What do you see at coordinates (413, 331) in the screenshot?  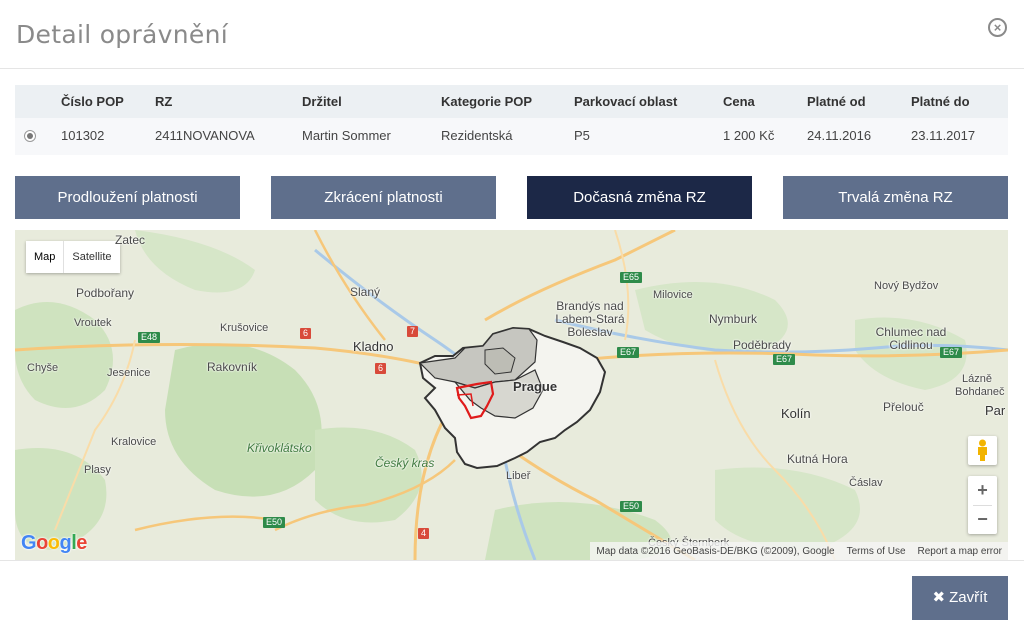 I see `road-shield: 7` at bounding box center [413, 331].